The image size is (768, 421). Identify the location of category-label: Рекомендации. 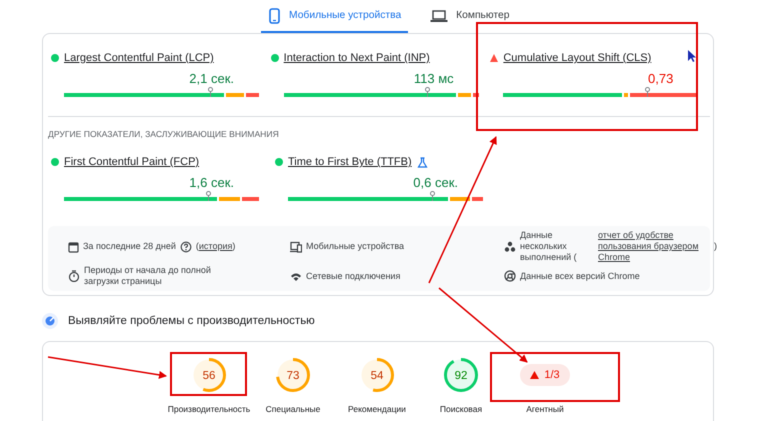
(377, 409).